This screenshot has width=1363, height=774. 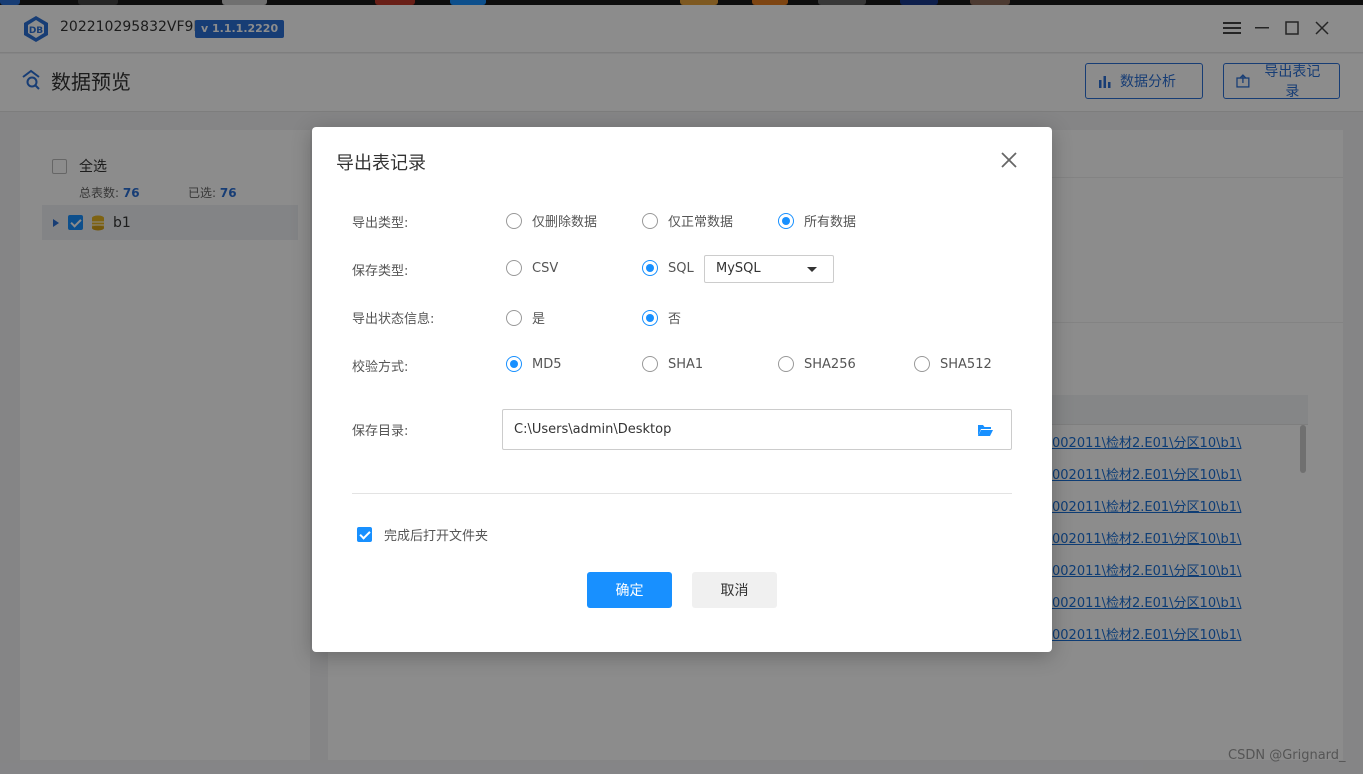 I want to click on caret-down-icon, so click(x=812, y=269).